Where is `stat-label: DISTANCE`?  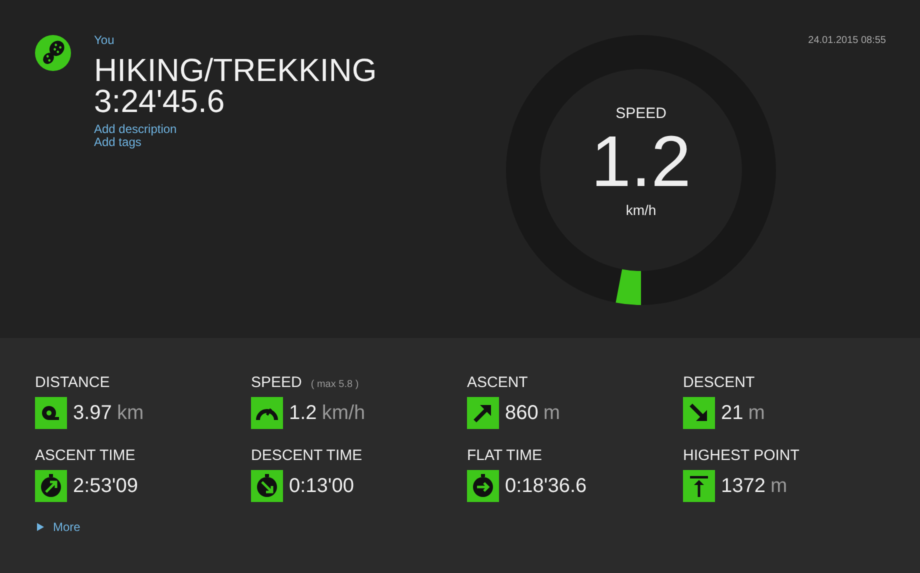 stat-label: DISTANCE is located at coordinates (72, 382).